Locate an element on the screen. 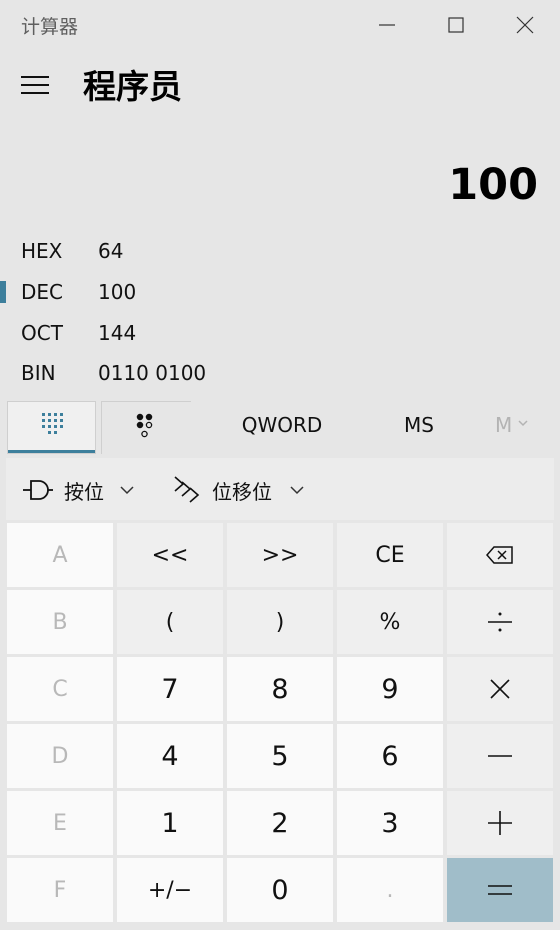 The width and height of the screenshot is (560, 930). key-seven: 7 is located at coordinates (170, 689).